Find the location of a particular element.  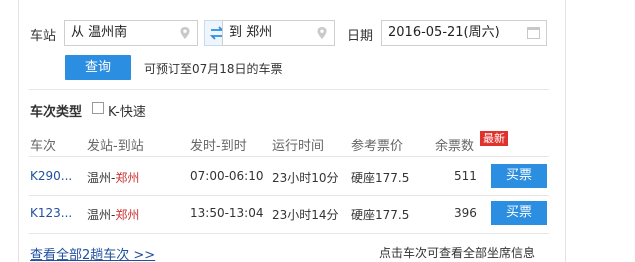

to-station-value: 到 郑州 is located at coordinates (251, 32).